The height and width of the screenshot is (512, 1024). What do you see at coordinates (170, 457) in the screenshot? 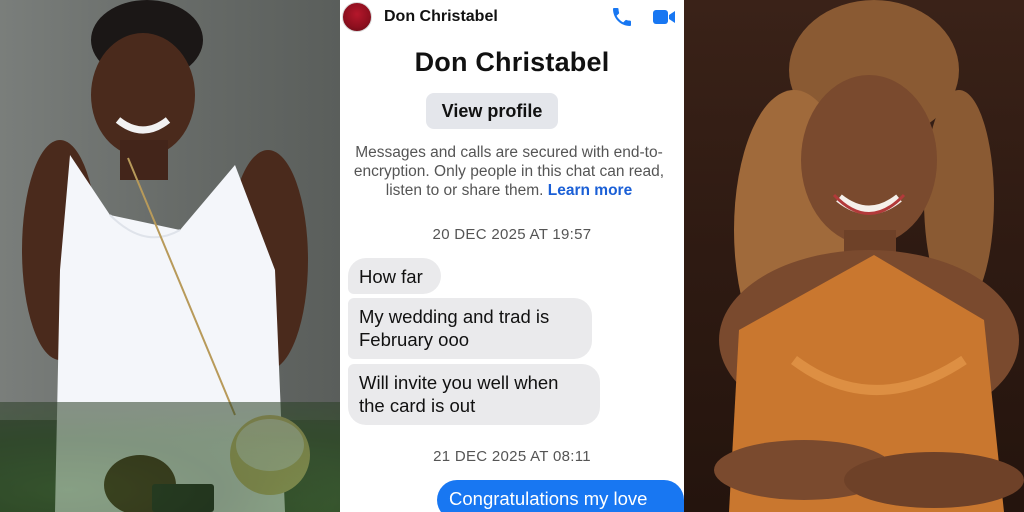
I see `left-photo-plants` at bounding box center [170, 457].